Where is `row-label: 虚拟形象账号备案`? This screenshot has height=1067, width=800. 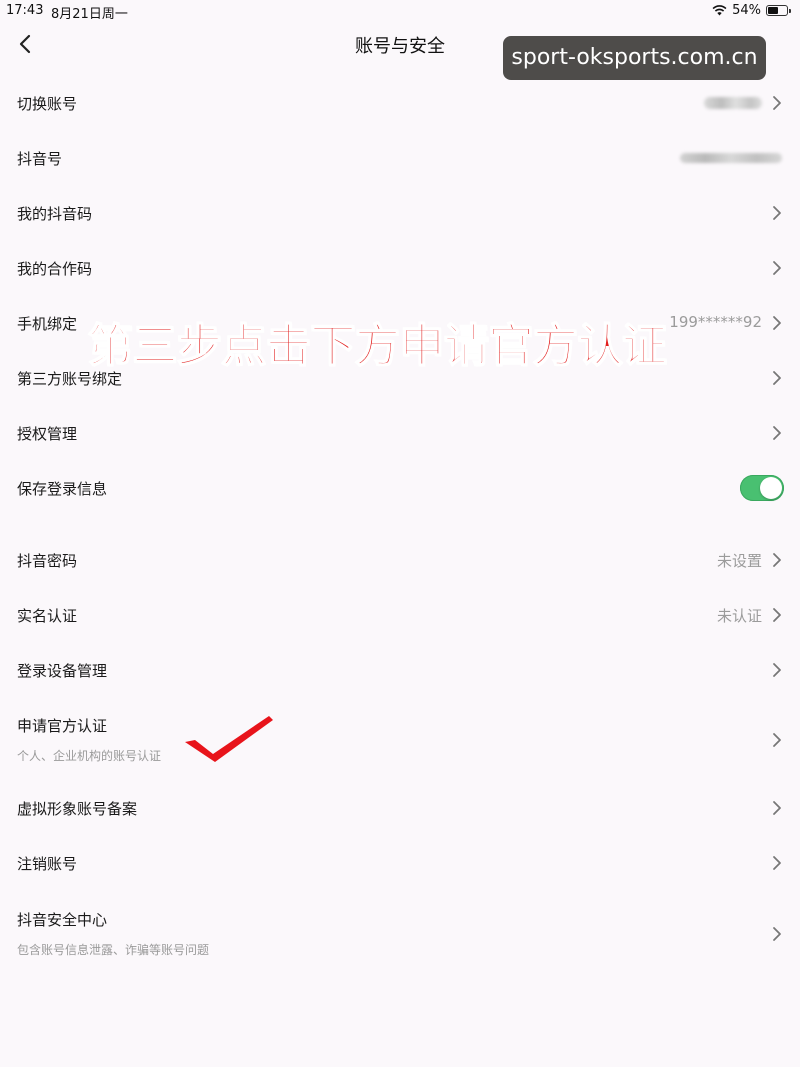
row-label: 虚拟形象账号备案 is located at coordinates (77, 809).